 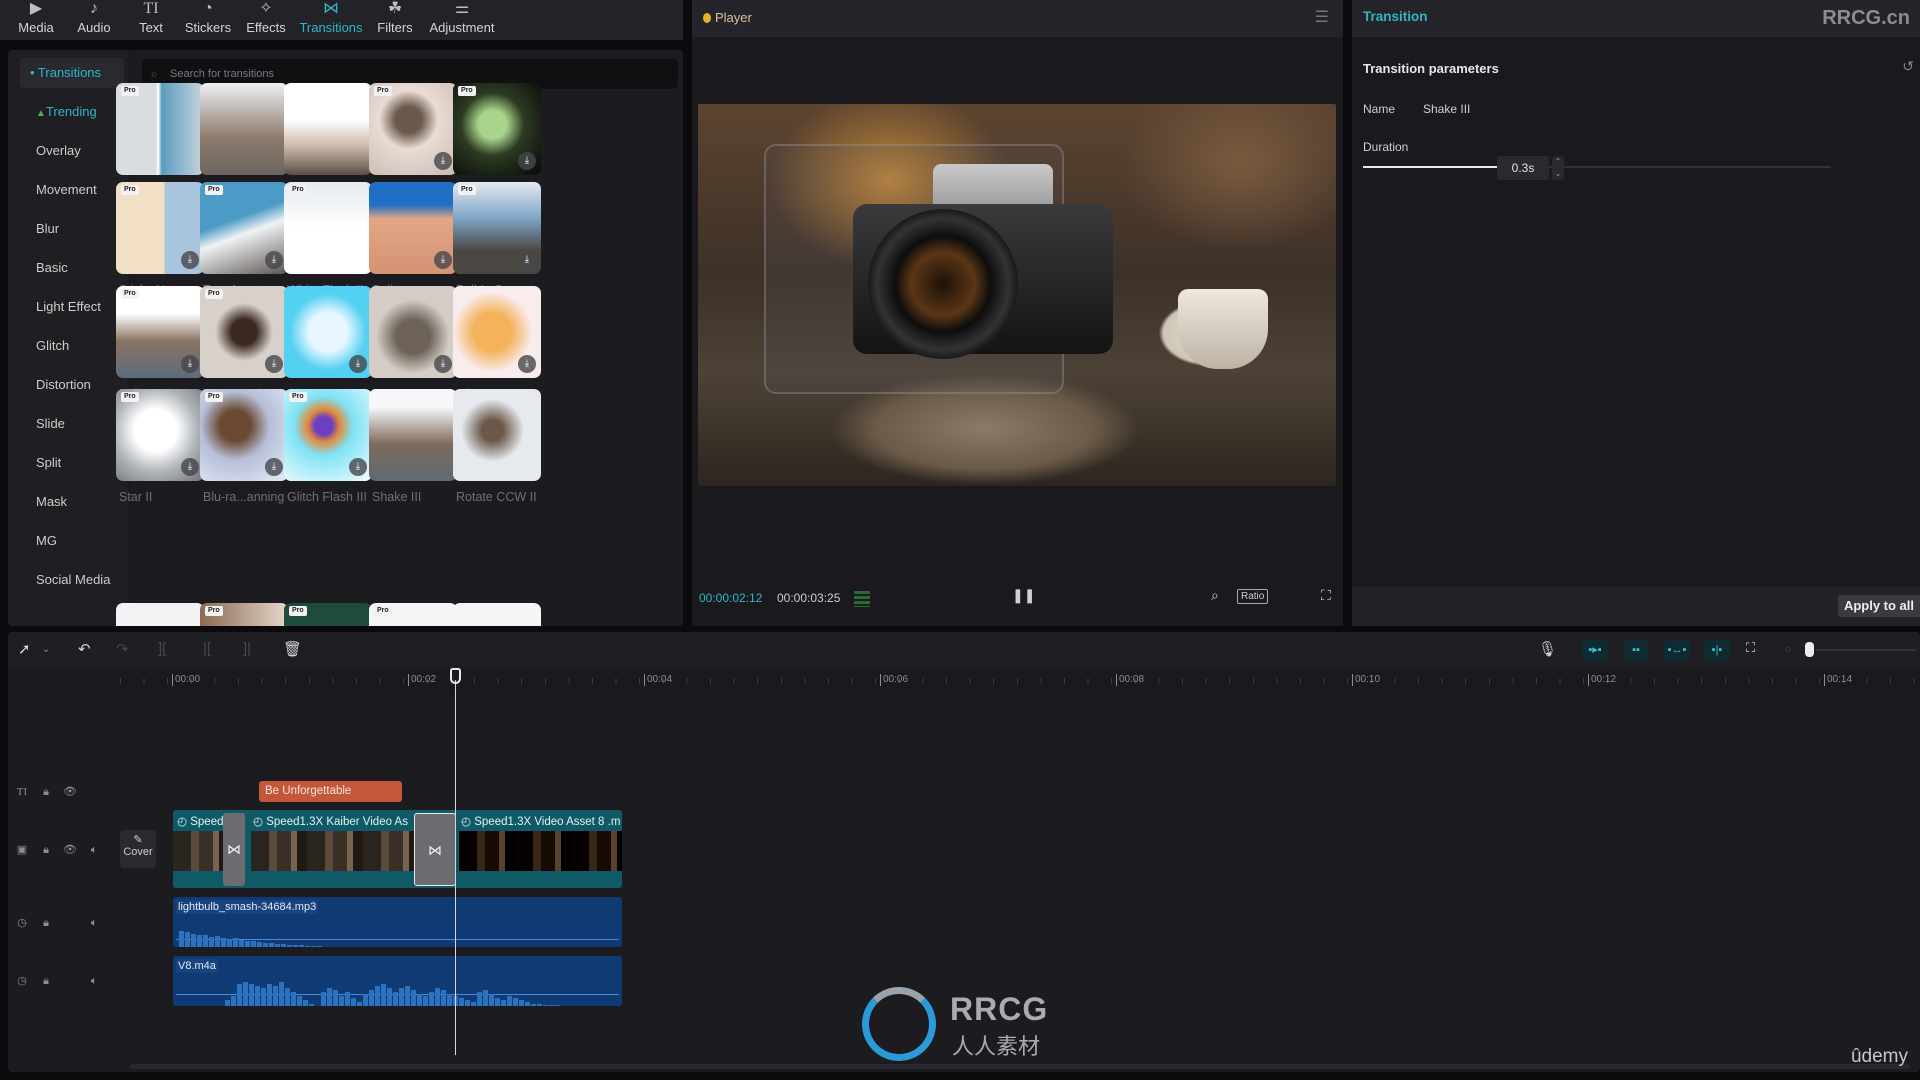 I want to click on timeline-zoom-slider, so click(x=1866, y=650).